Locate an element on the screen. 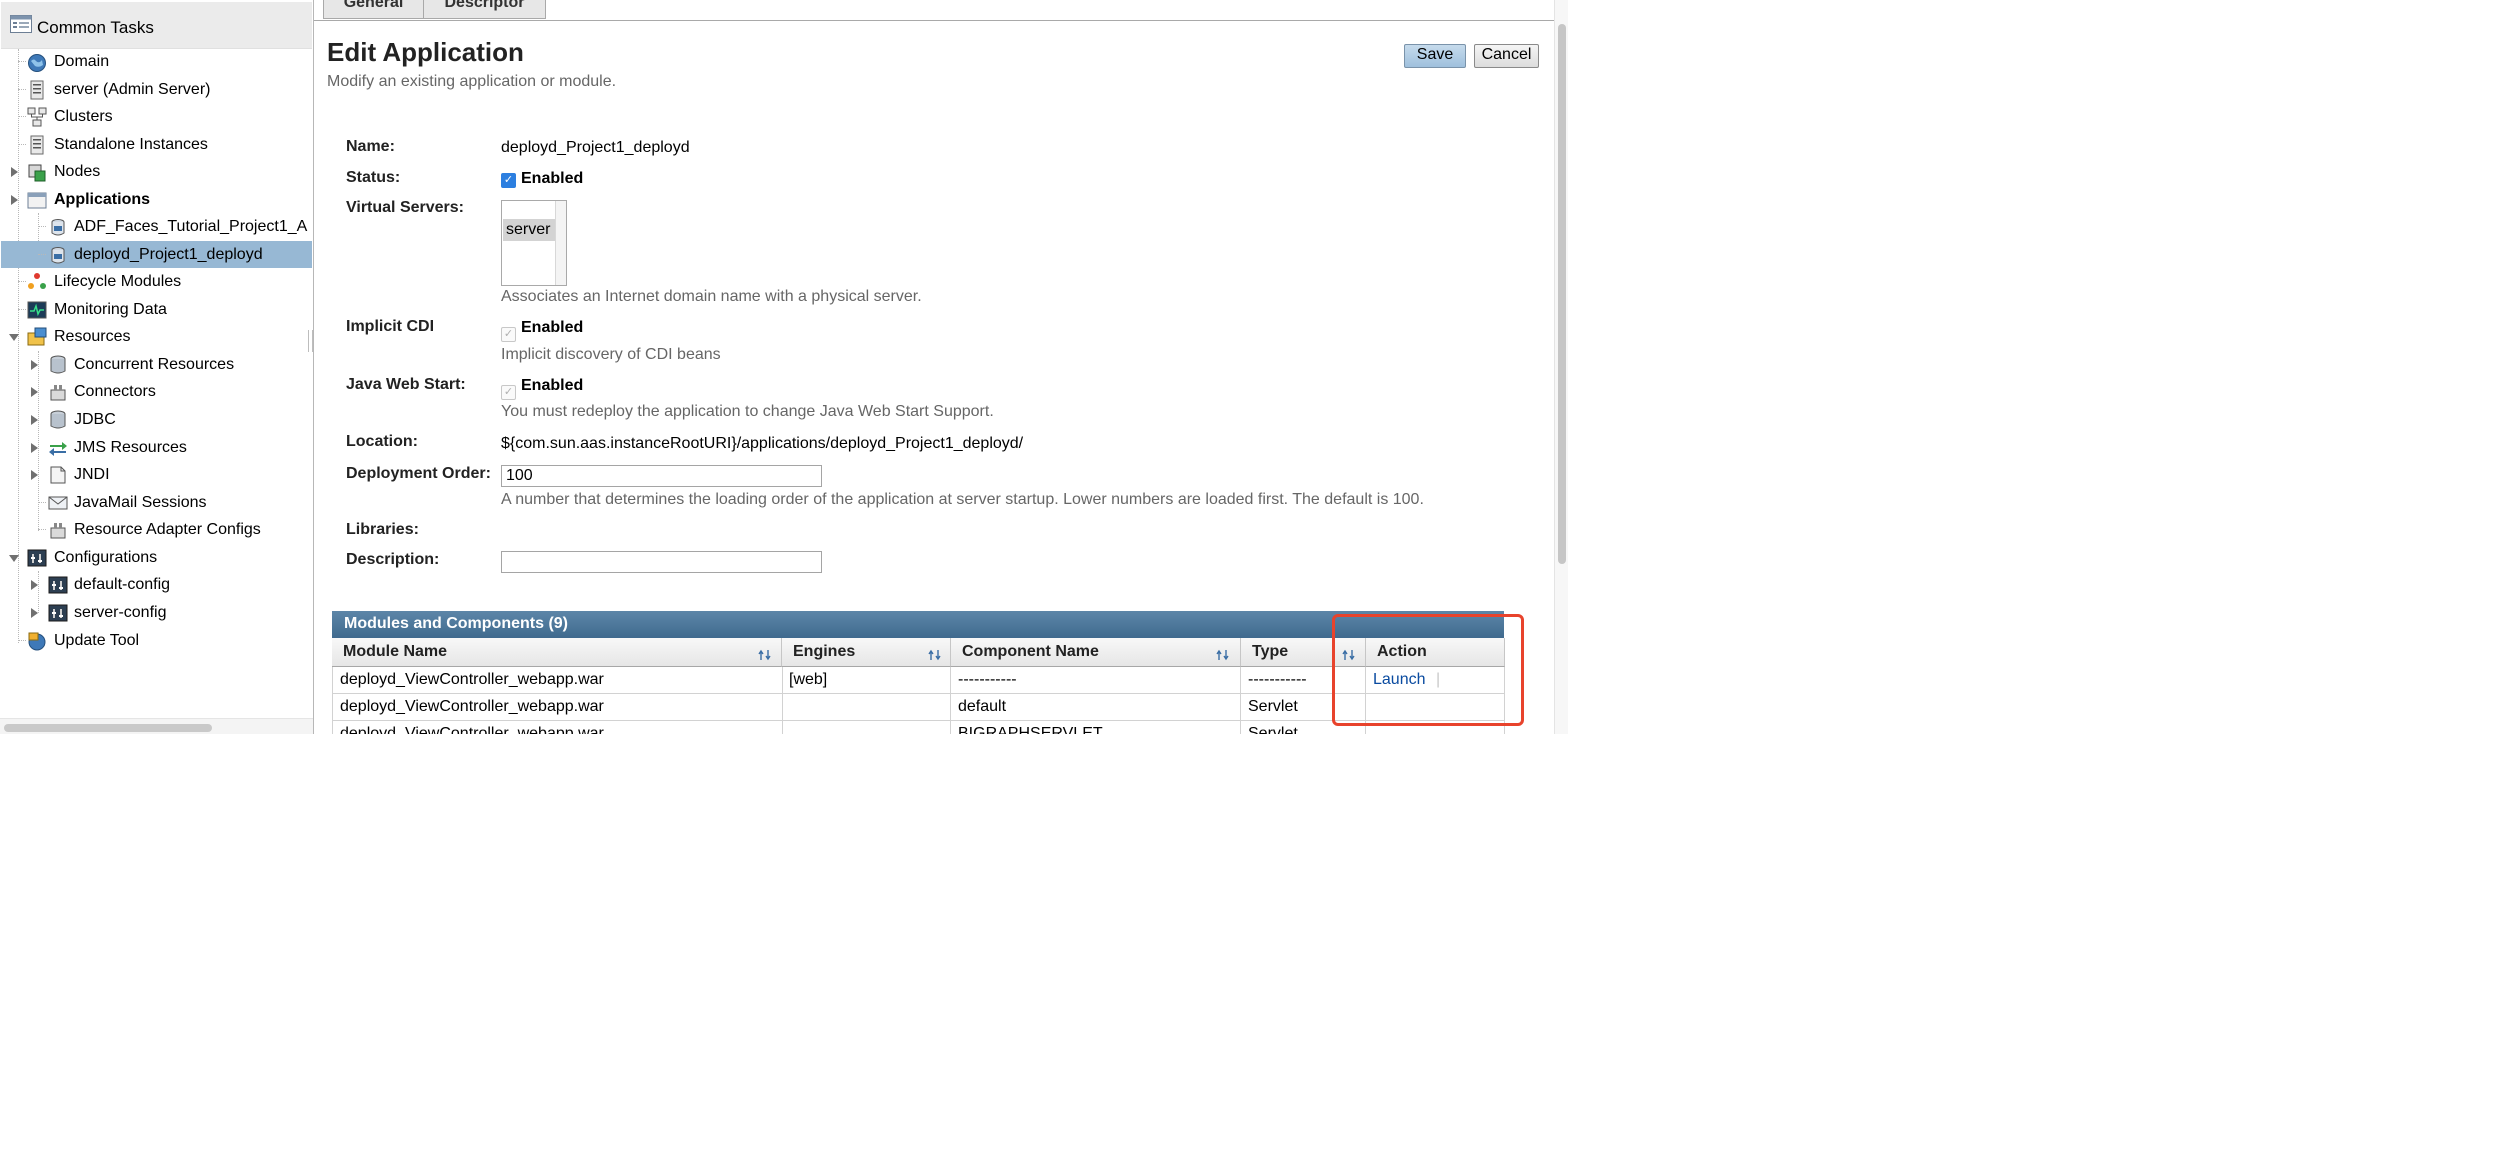 Image resolution: width=2502 pixels, height=1172 pixels. tree-item-jms-resources: JMS Resources is located at coordinates (156, 447).